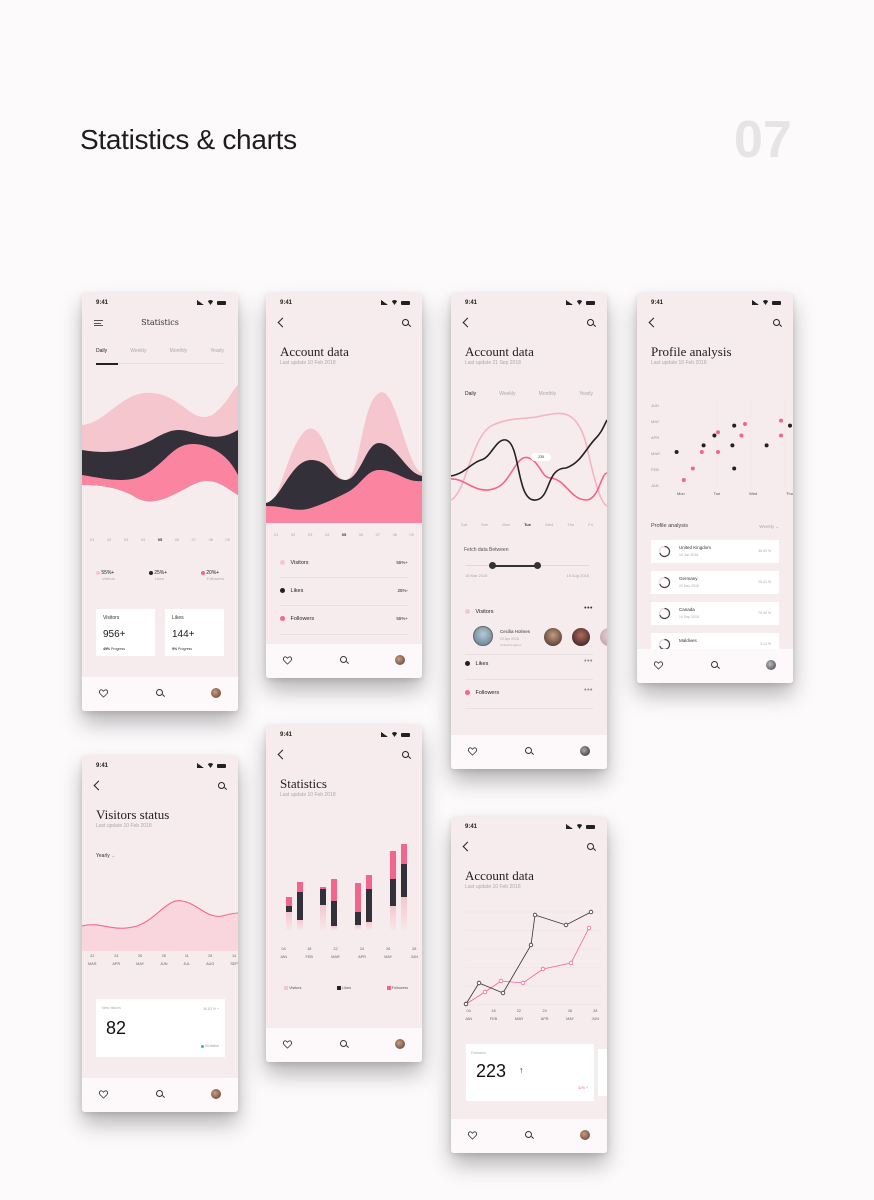  I want to click on followers-card: Followers 223 ↑ 32% +, so click(530, 1072).